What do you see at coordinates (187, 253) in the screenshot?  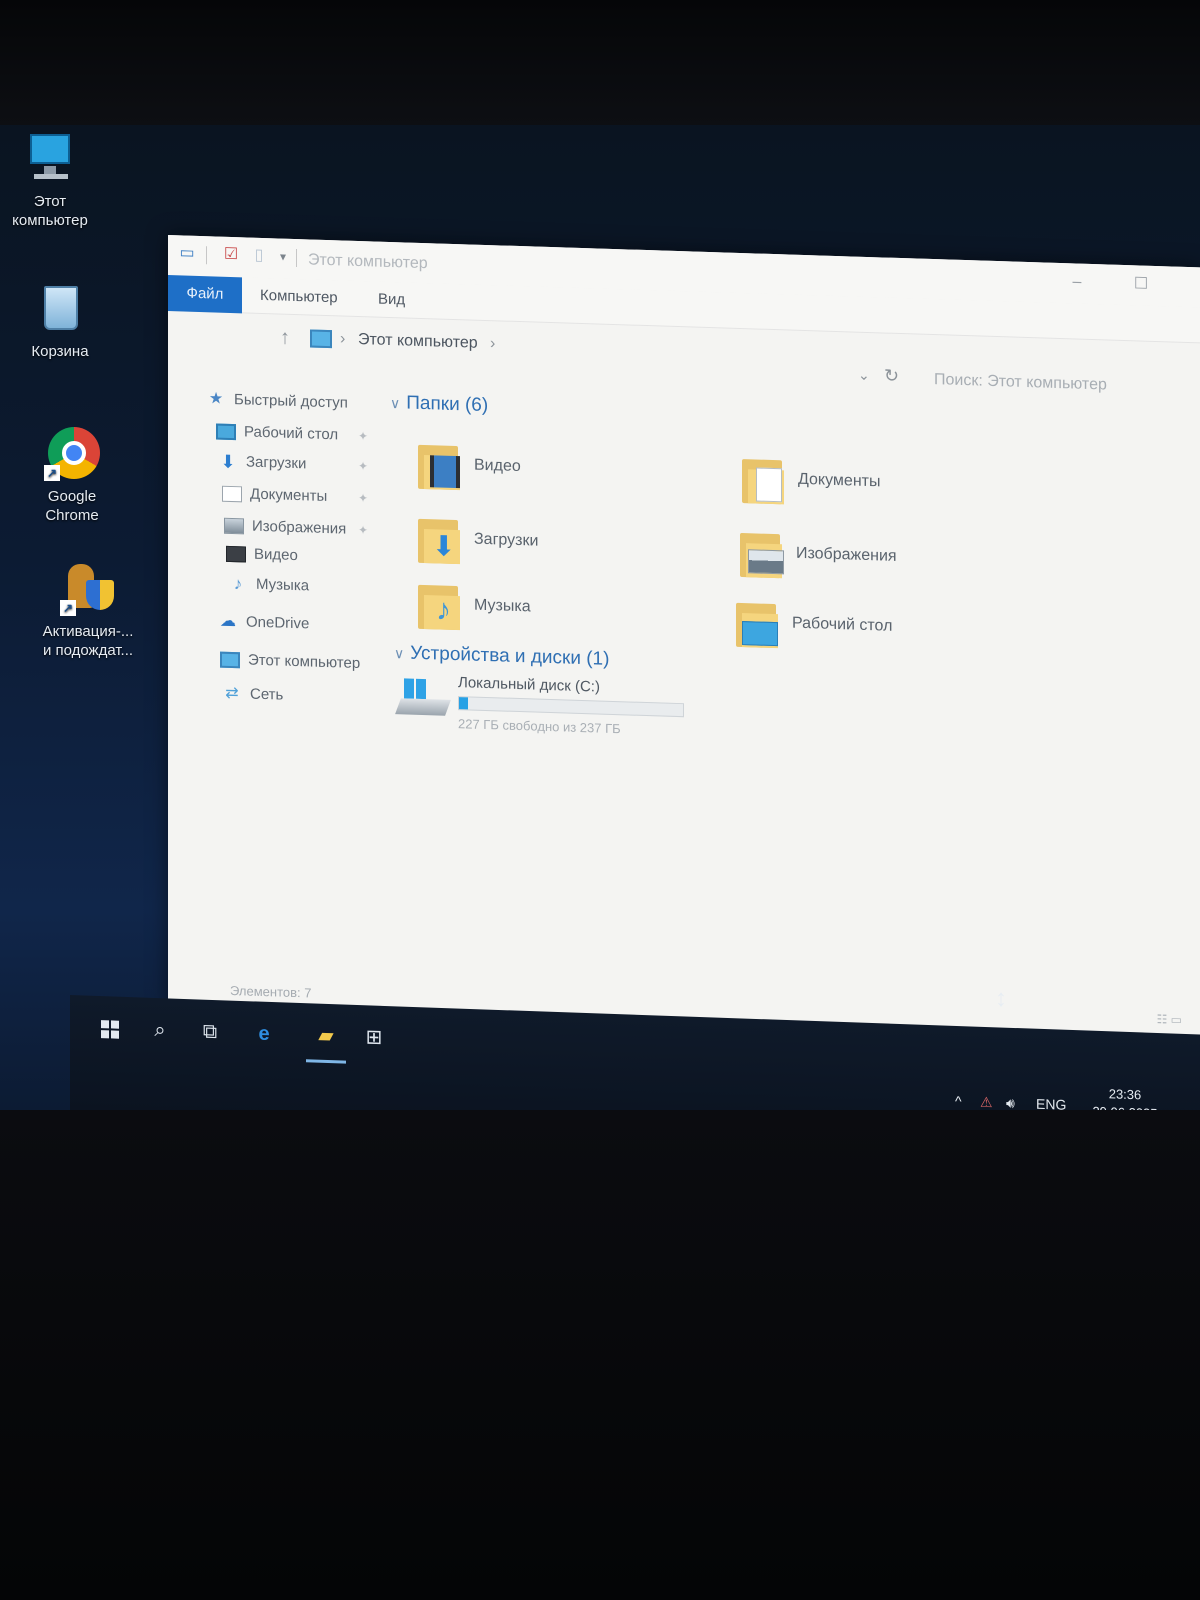 I see `computer-icon: ▭` at bounding box center [187, 253].